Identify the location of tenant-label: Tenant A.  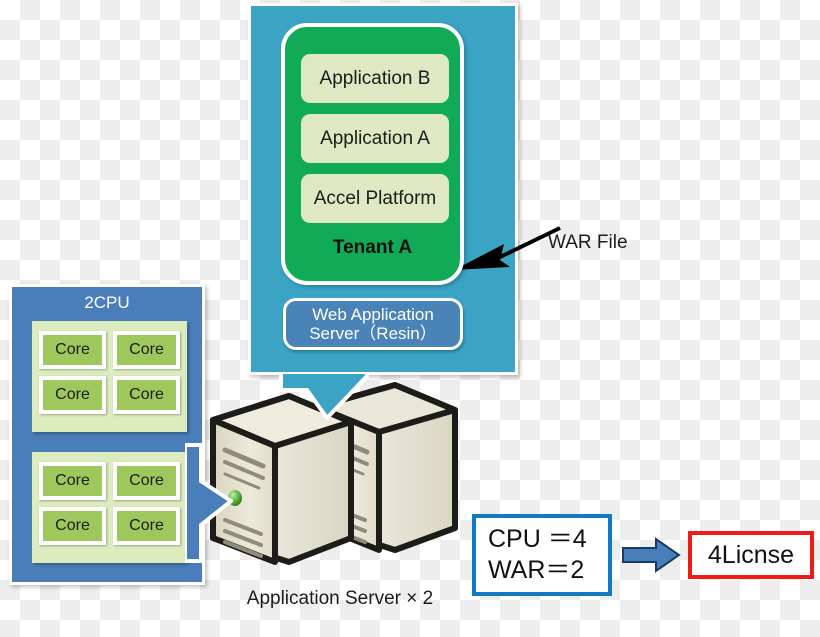
(372, 247).